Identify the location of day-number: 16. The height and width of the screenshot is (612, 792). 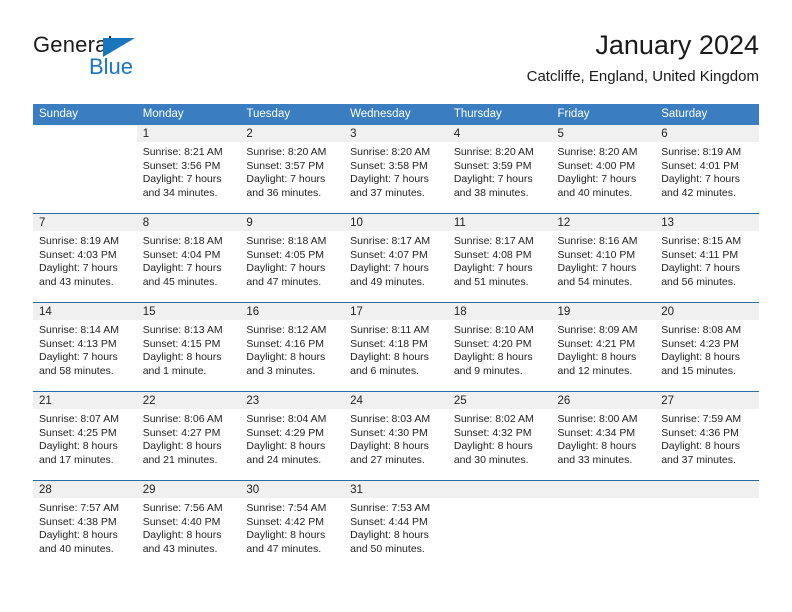
(292, 311).